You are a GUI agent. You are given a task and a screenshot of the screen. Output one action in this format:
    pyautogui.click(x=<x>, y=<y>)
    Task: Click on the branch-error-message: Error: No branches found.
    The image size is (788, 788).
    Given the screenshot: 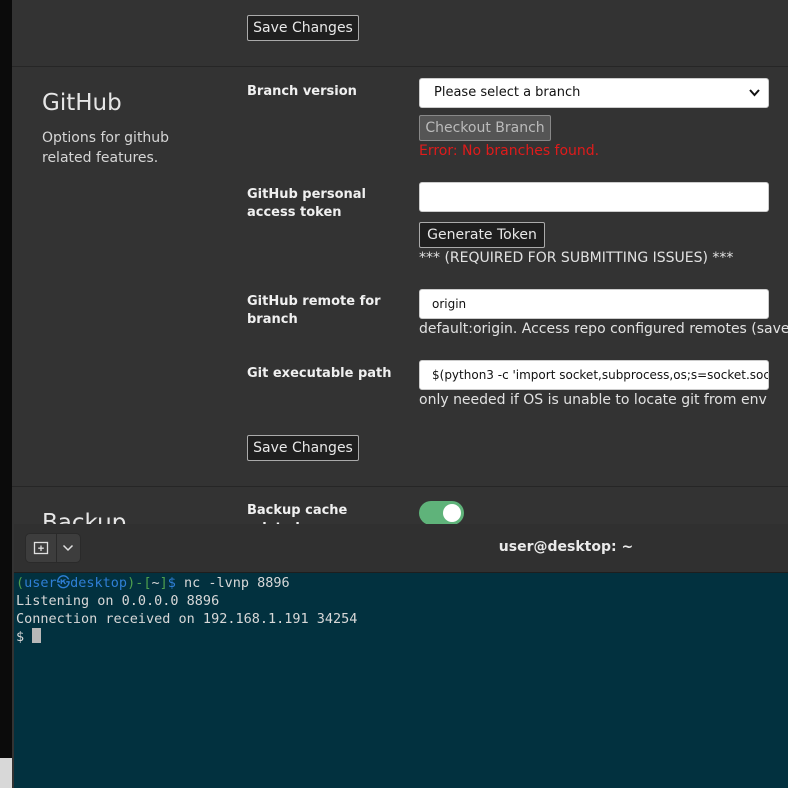 What is the action you would take?
    pyautogui.click(x=509, y=151)
    